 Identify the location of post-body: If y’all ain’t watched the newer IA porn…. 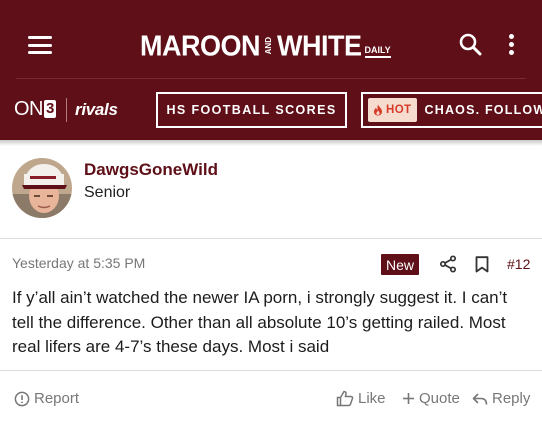
(260, 322).